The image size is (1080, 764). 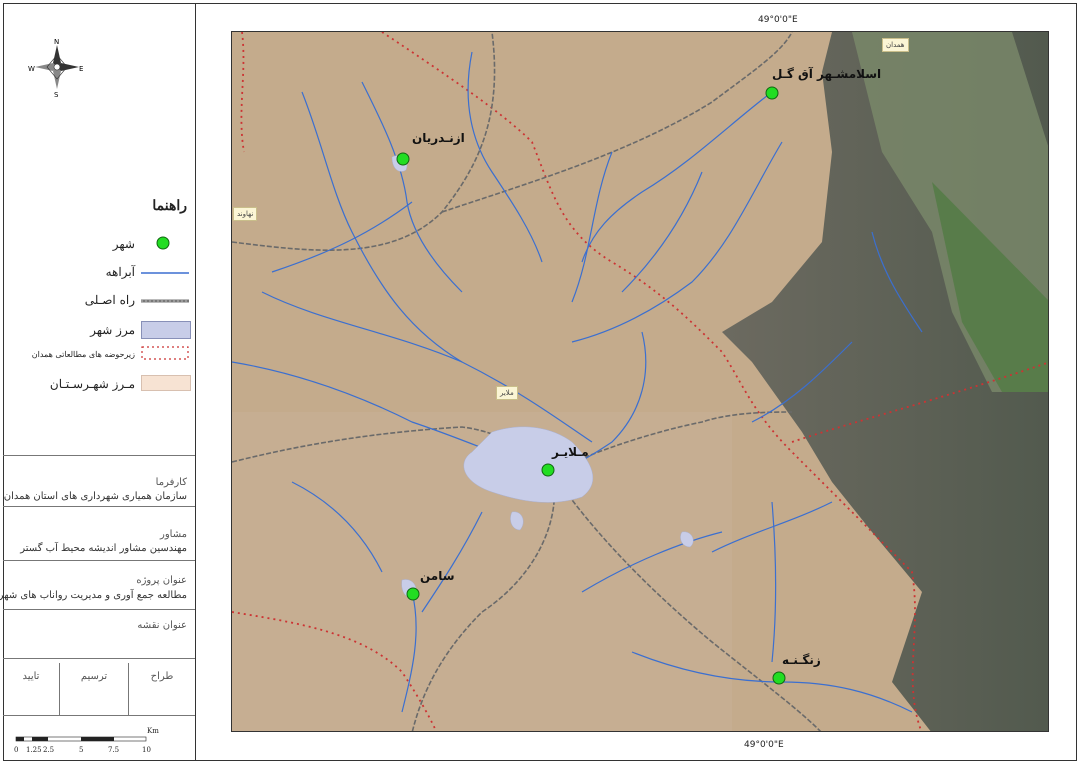 What do you see at coordinates (166, 330) in the screenshot?
I see `city-boundary-swatch` at bounding box center [166, 330].